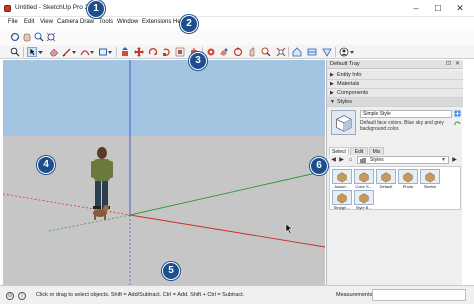  Describe the element at coordinates (22, 296) in the screenshot. I see `info-icon: i` at that location.